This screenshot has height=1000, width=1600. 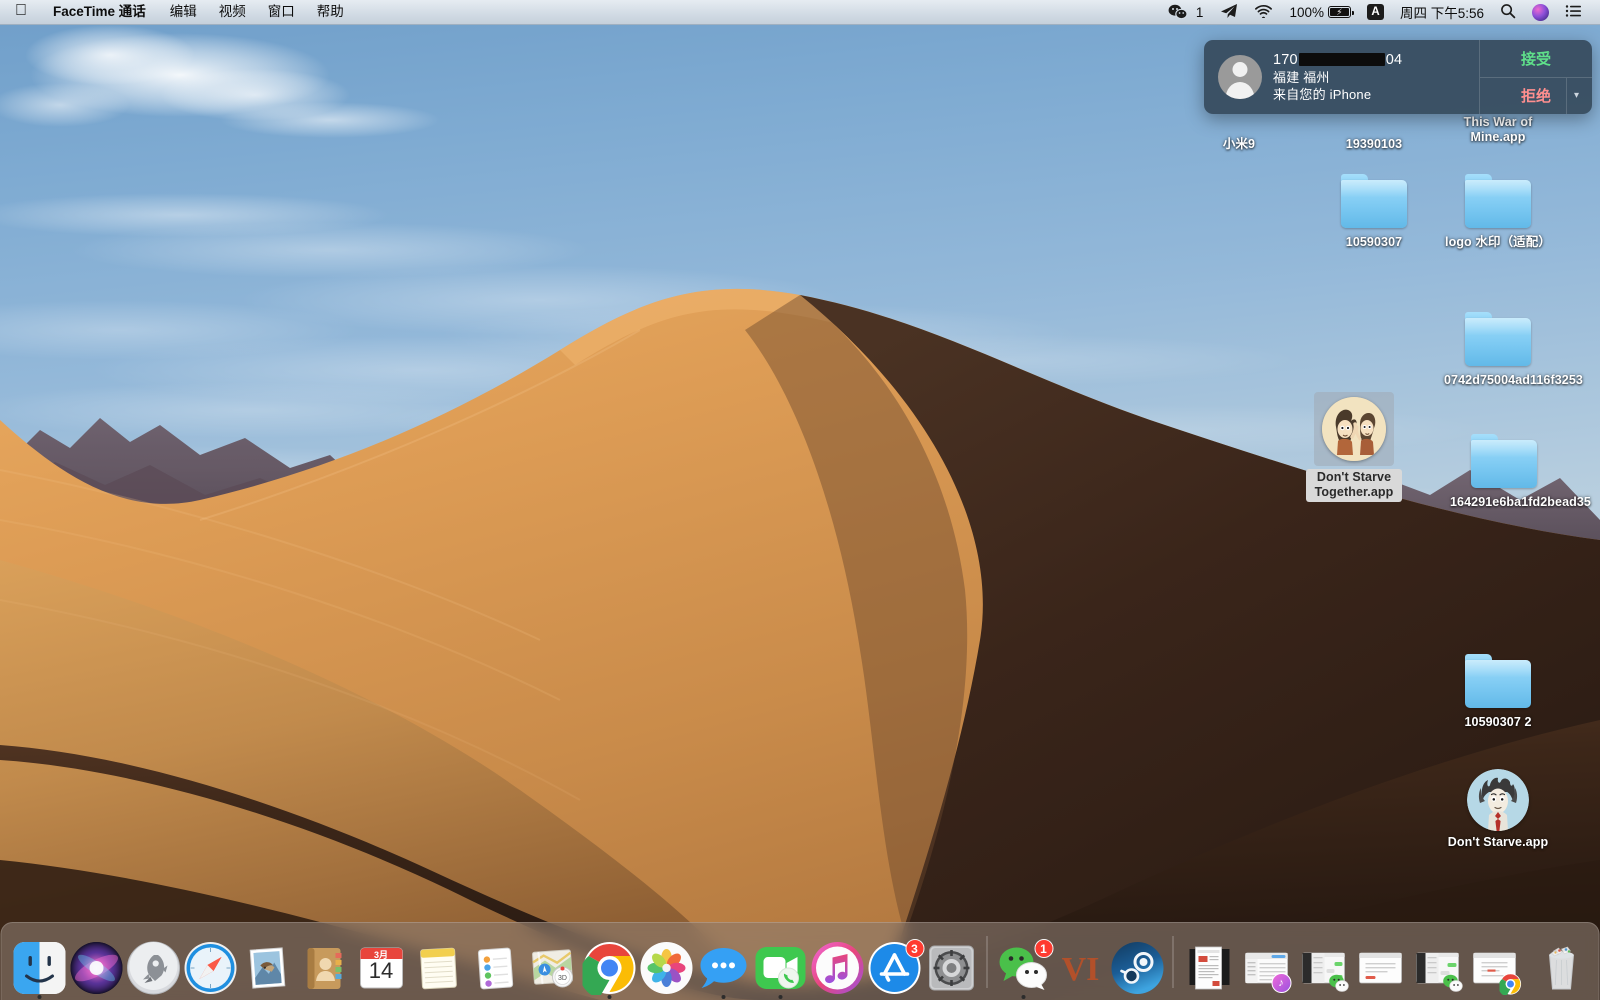 What do you see at coordinates (800, 12) in the screenshot?
I see `menu-bar:  FaceTime 通话 编辑 视频 窗口 帮助 1` at bounding box center [800, 12].